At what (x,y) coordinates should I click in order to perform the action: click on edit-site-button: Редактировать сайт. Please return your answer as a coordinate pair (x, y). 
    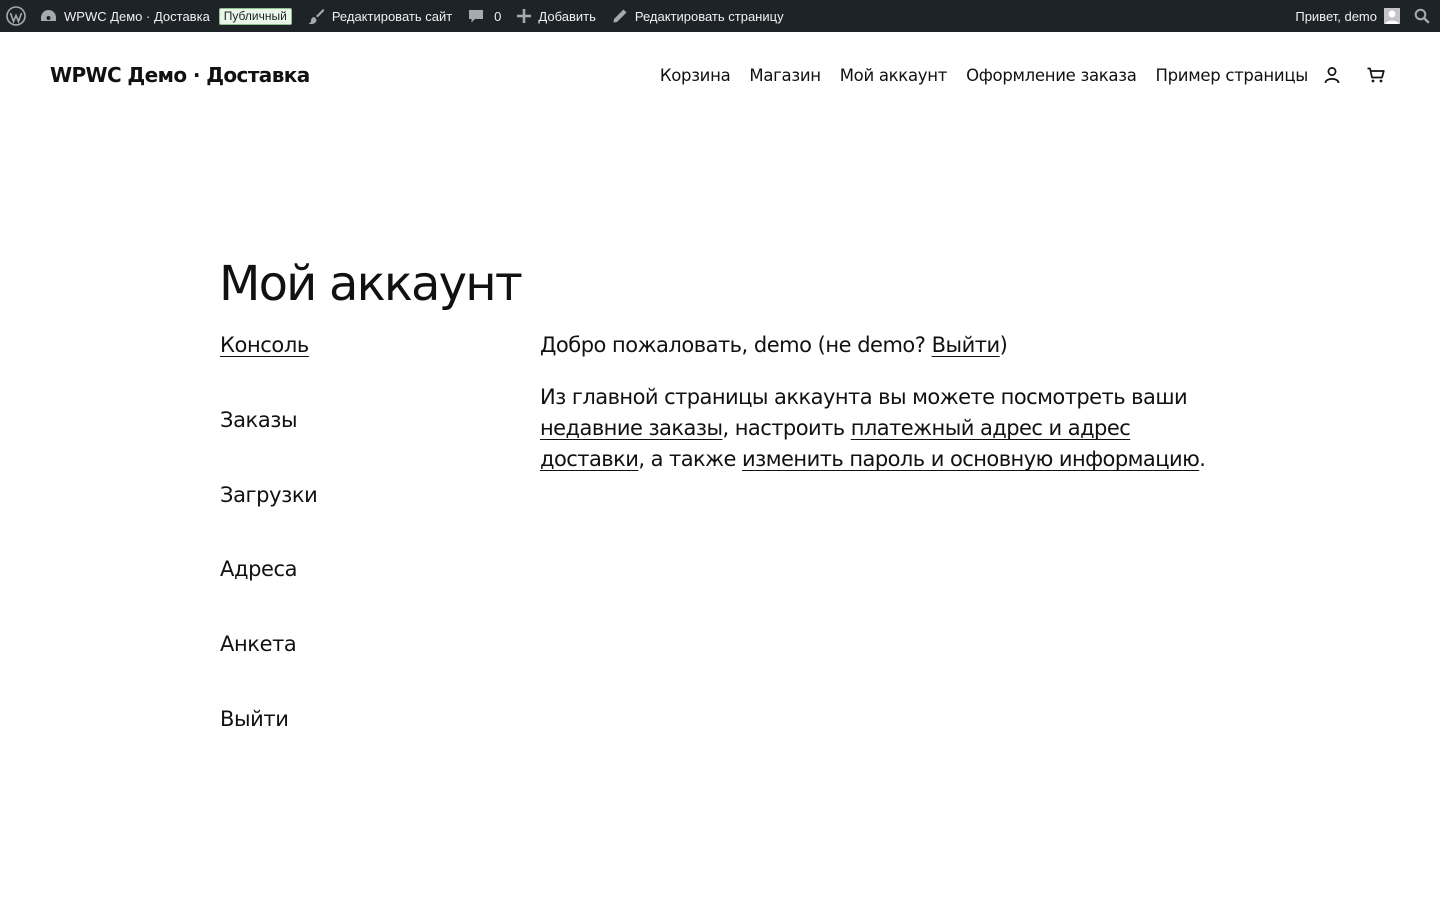
    Looking at the image, I should click on (380, 16).